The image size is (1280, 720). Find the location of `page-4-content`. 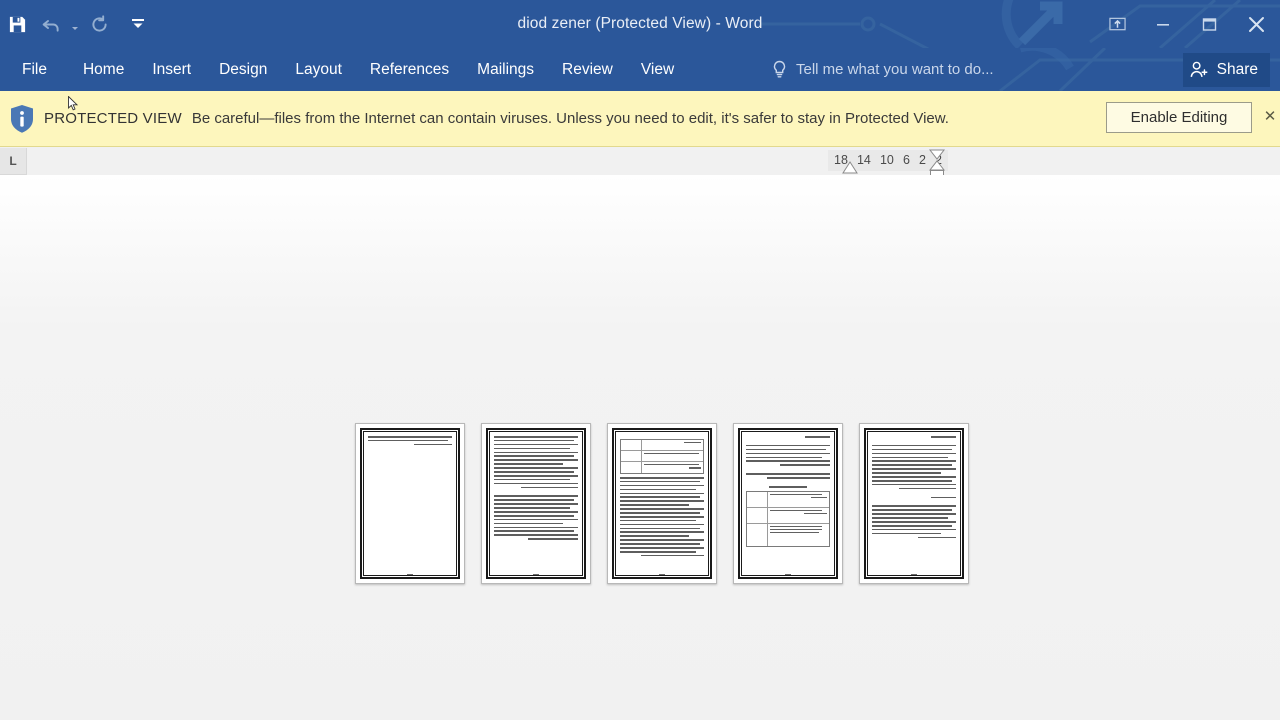

page-4-content is located at coordinates (788, 502).